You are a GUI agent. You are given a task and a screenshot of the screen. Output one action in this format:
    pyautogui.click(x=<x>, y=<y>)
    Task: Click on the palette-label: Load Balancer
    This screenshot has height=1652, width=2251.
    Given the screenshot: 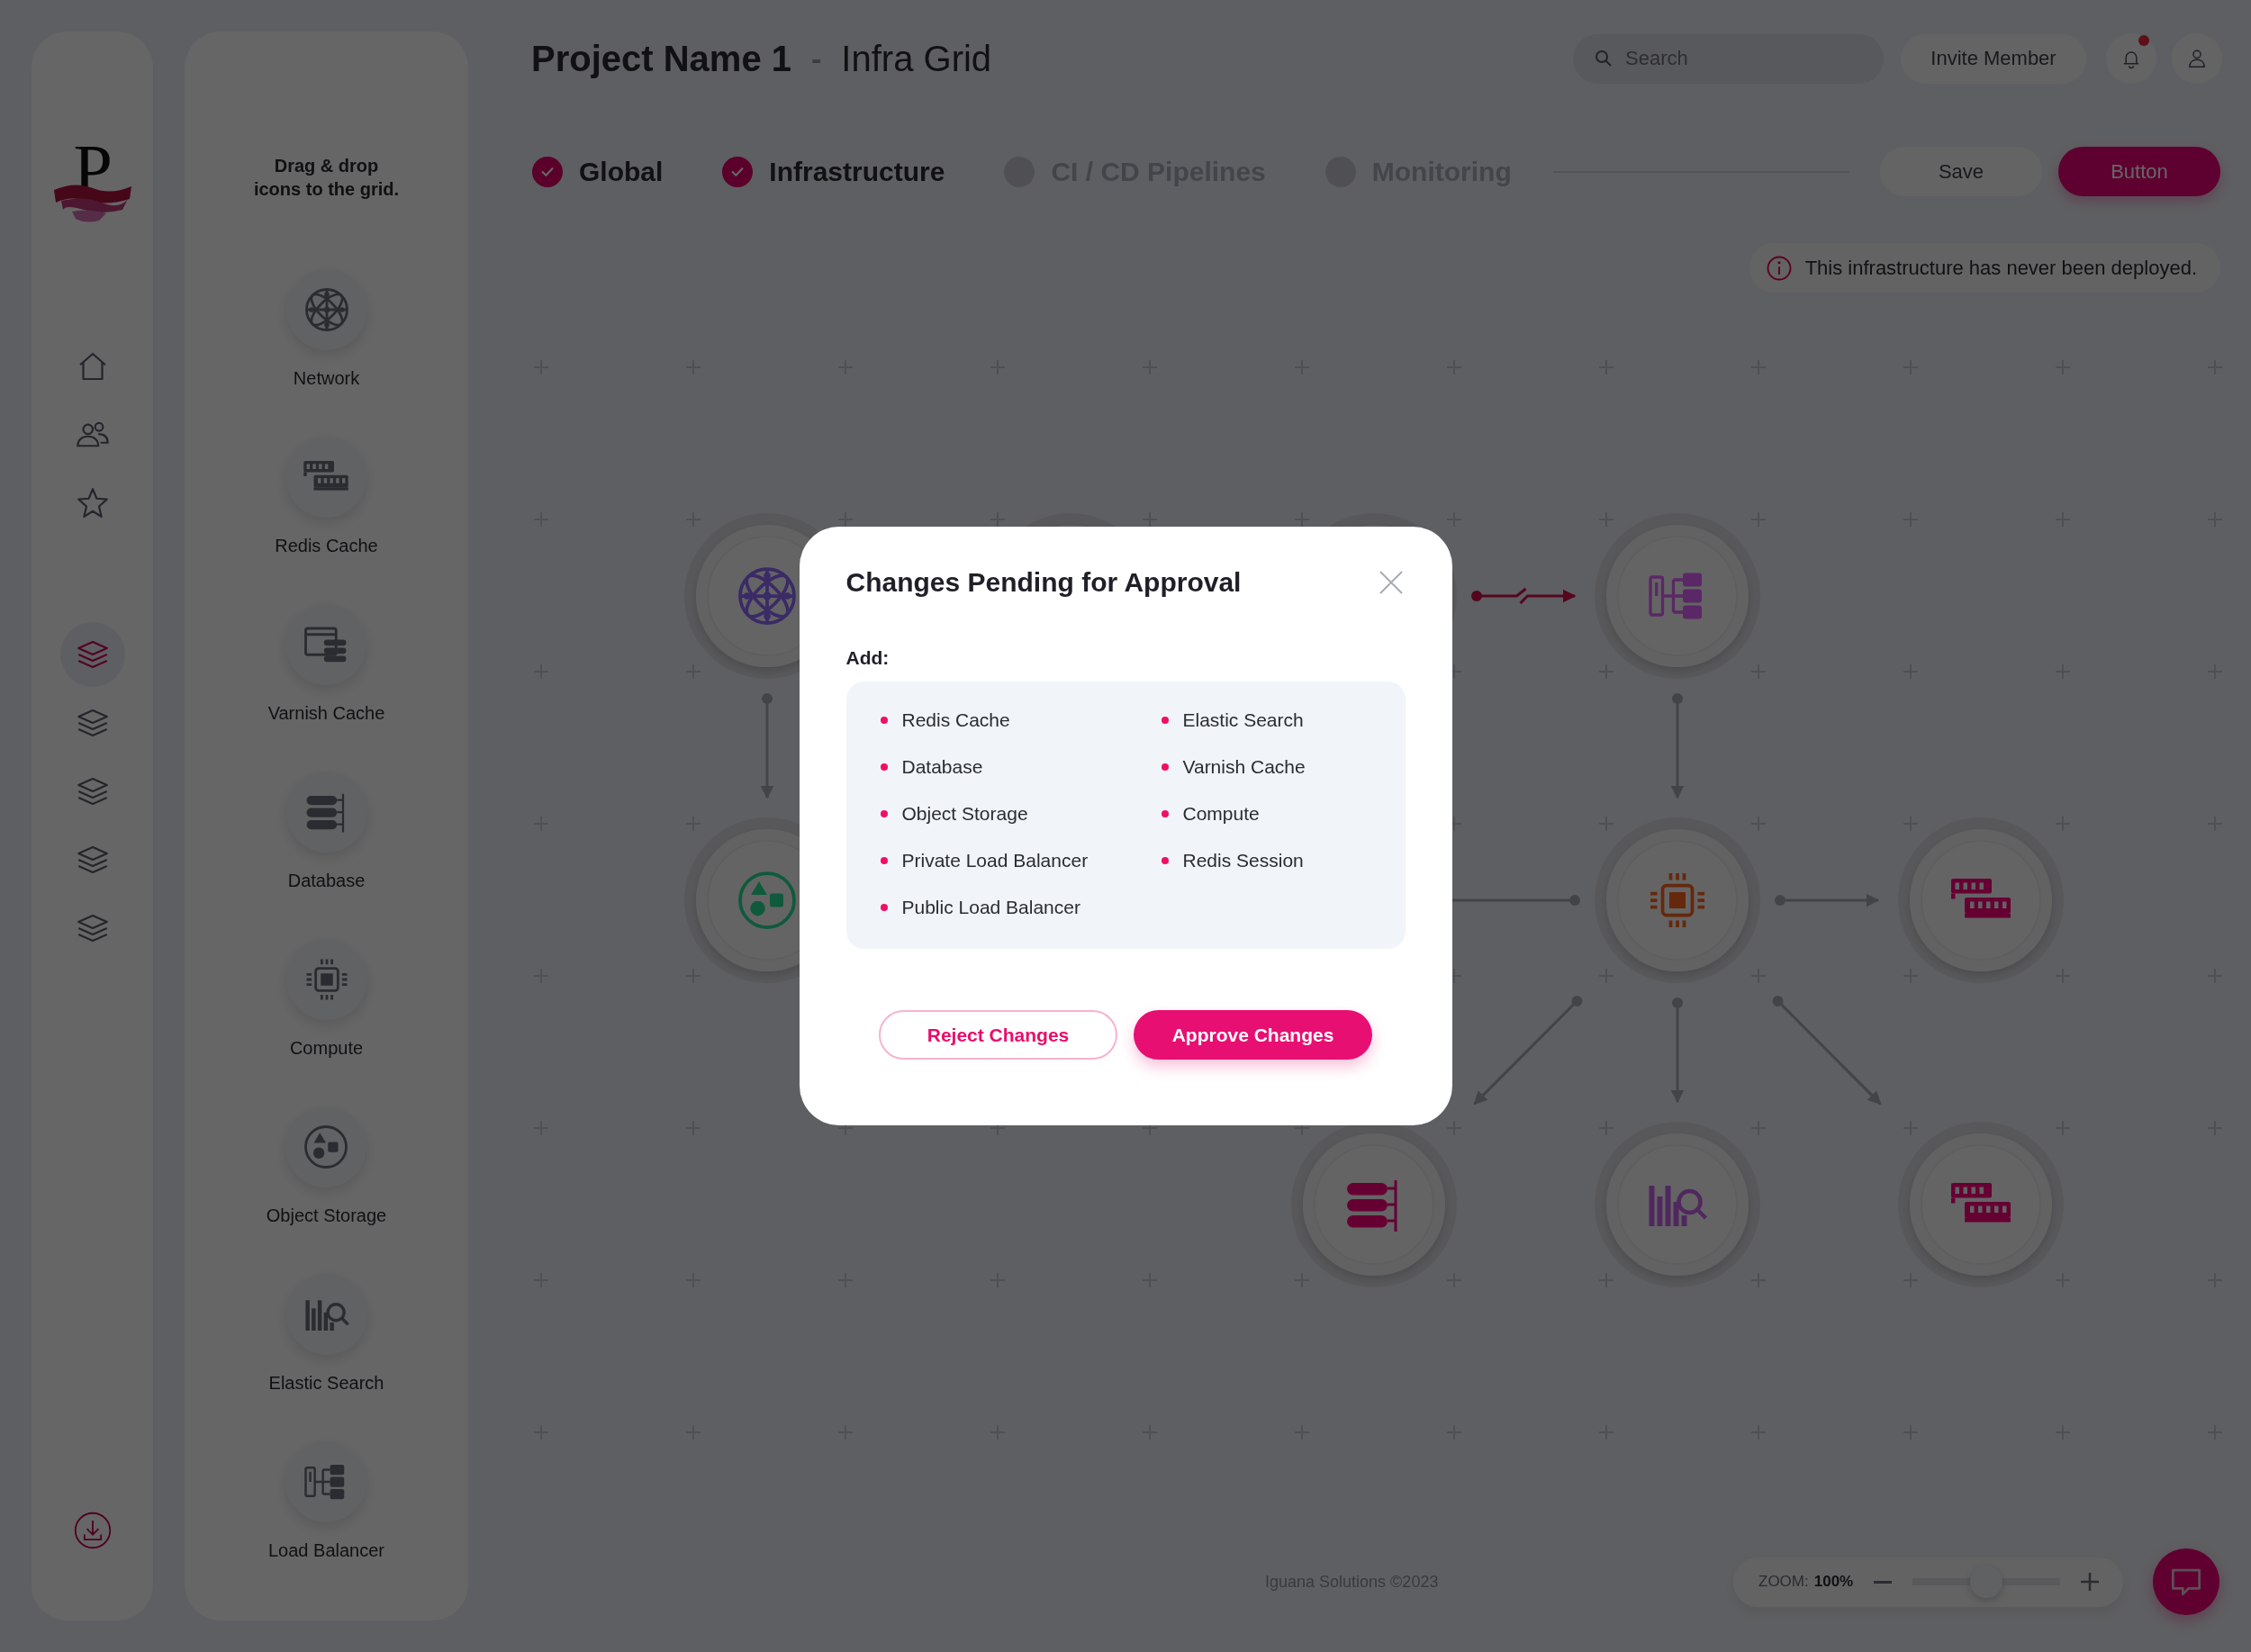 What is the action you would take?
    pyautogui.click(x=326, y=1550)
    